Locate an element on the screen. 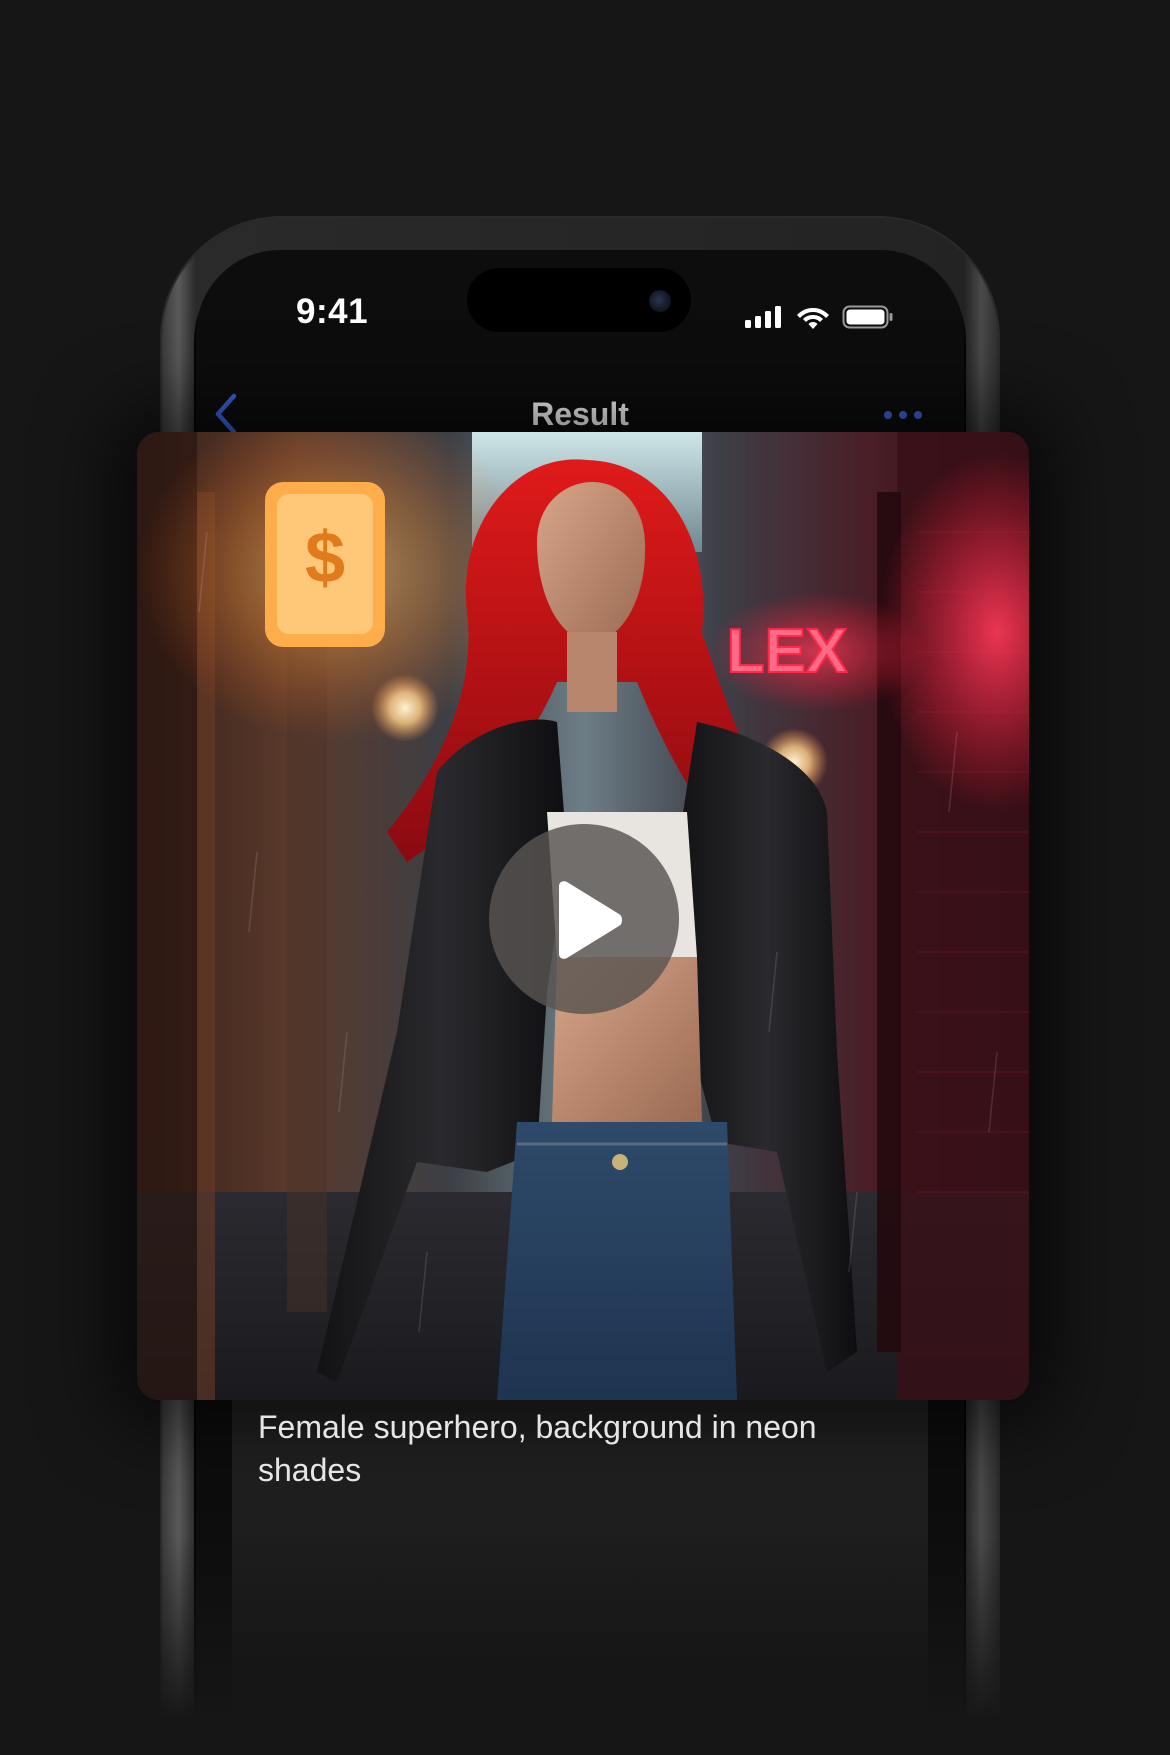 This screenshot has width=1170, height=1755. more-options-button is located at coordinates (907, 415).